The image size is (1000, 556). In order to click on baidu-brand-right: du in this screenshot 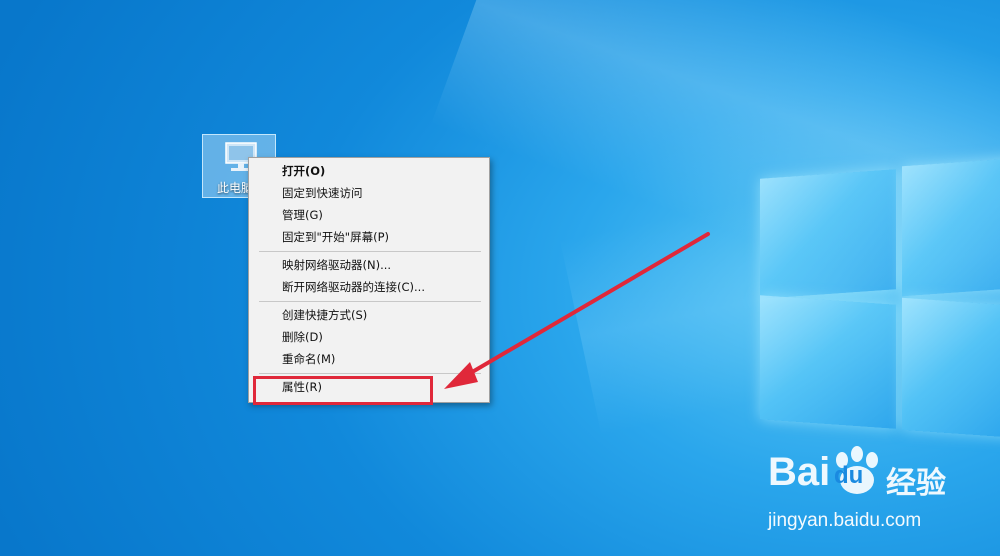, I will do `click(849, 475)`.